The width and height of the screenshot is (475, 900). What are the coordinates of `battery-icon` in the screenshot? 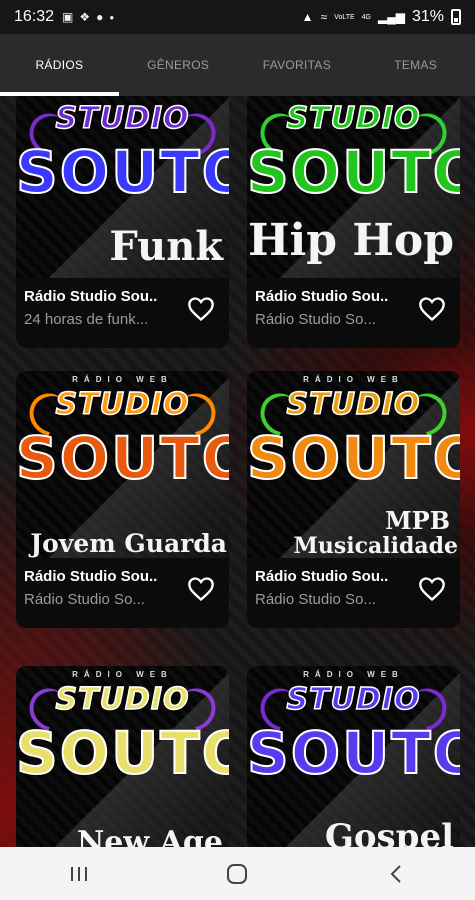 It's located at (456, 17).